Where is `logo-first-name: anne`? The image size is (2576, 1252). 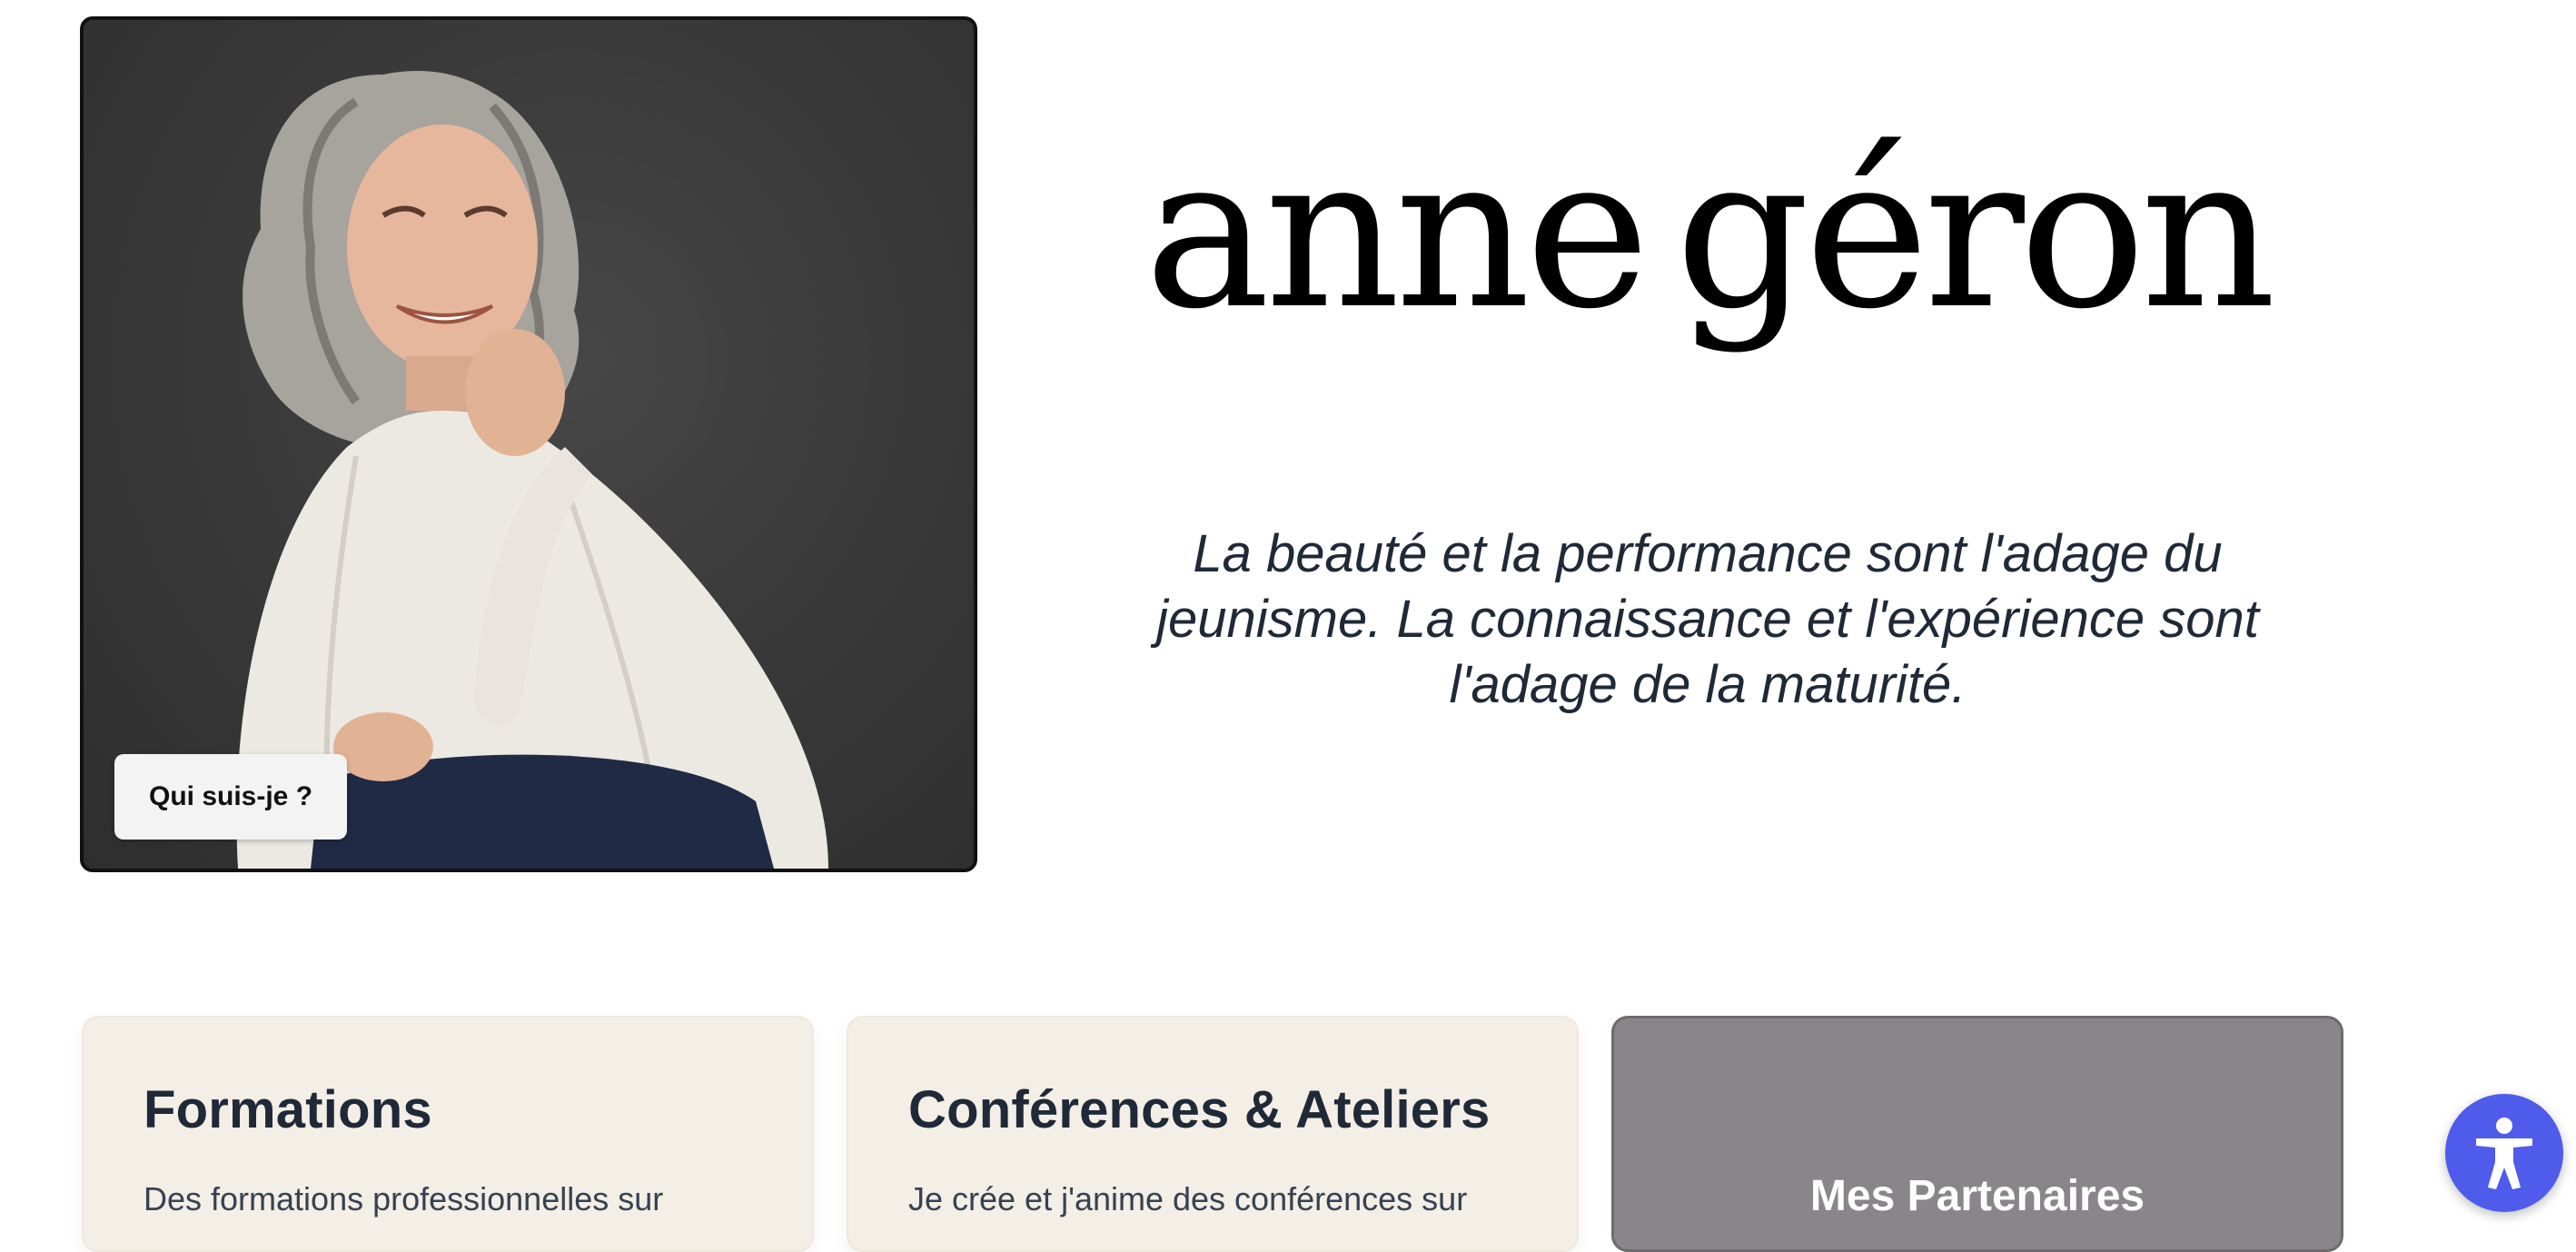 logo-first-name: anne is located at coordinates (1397, 232).